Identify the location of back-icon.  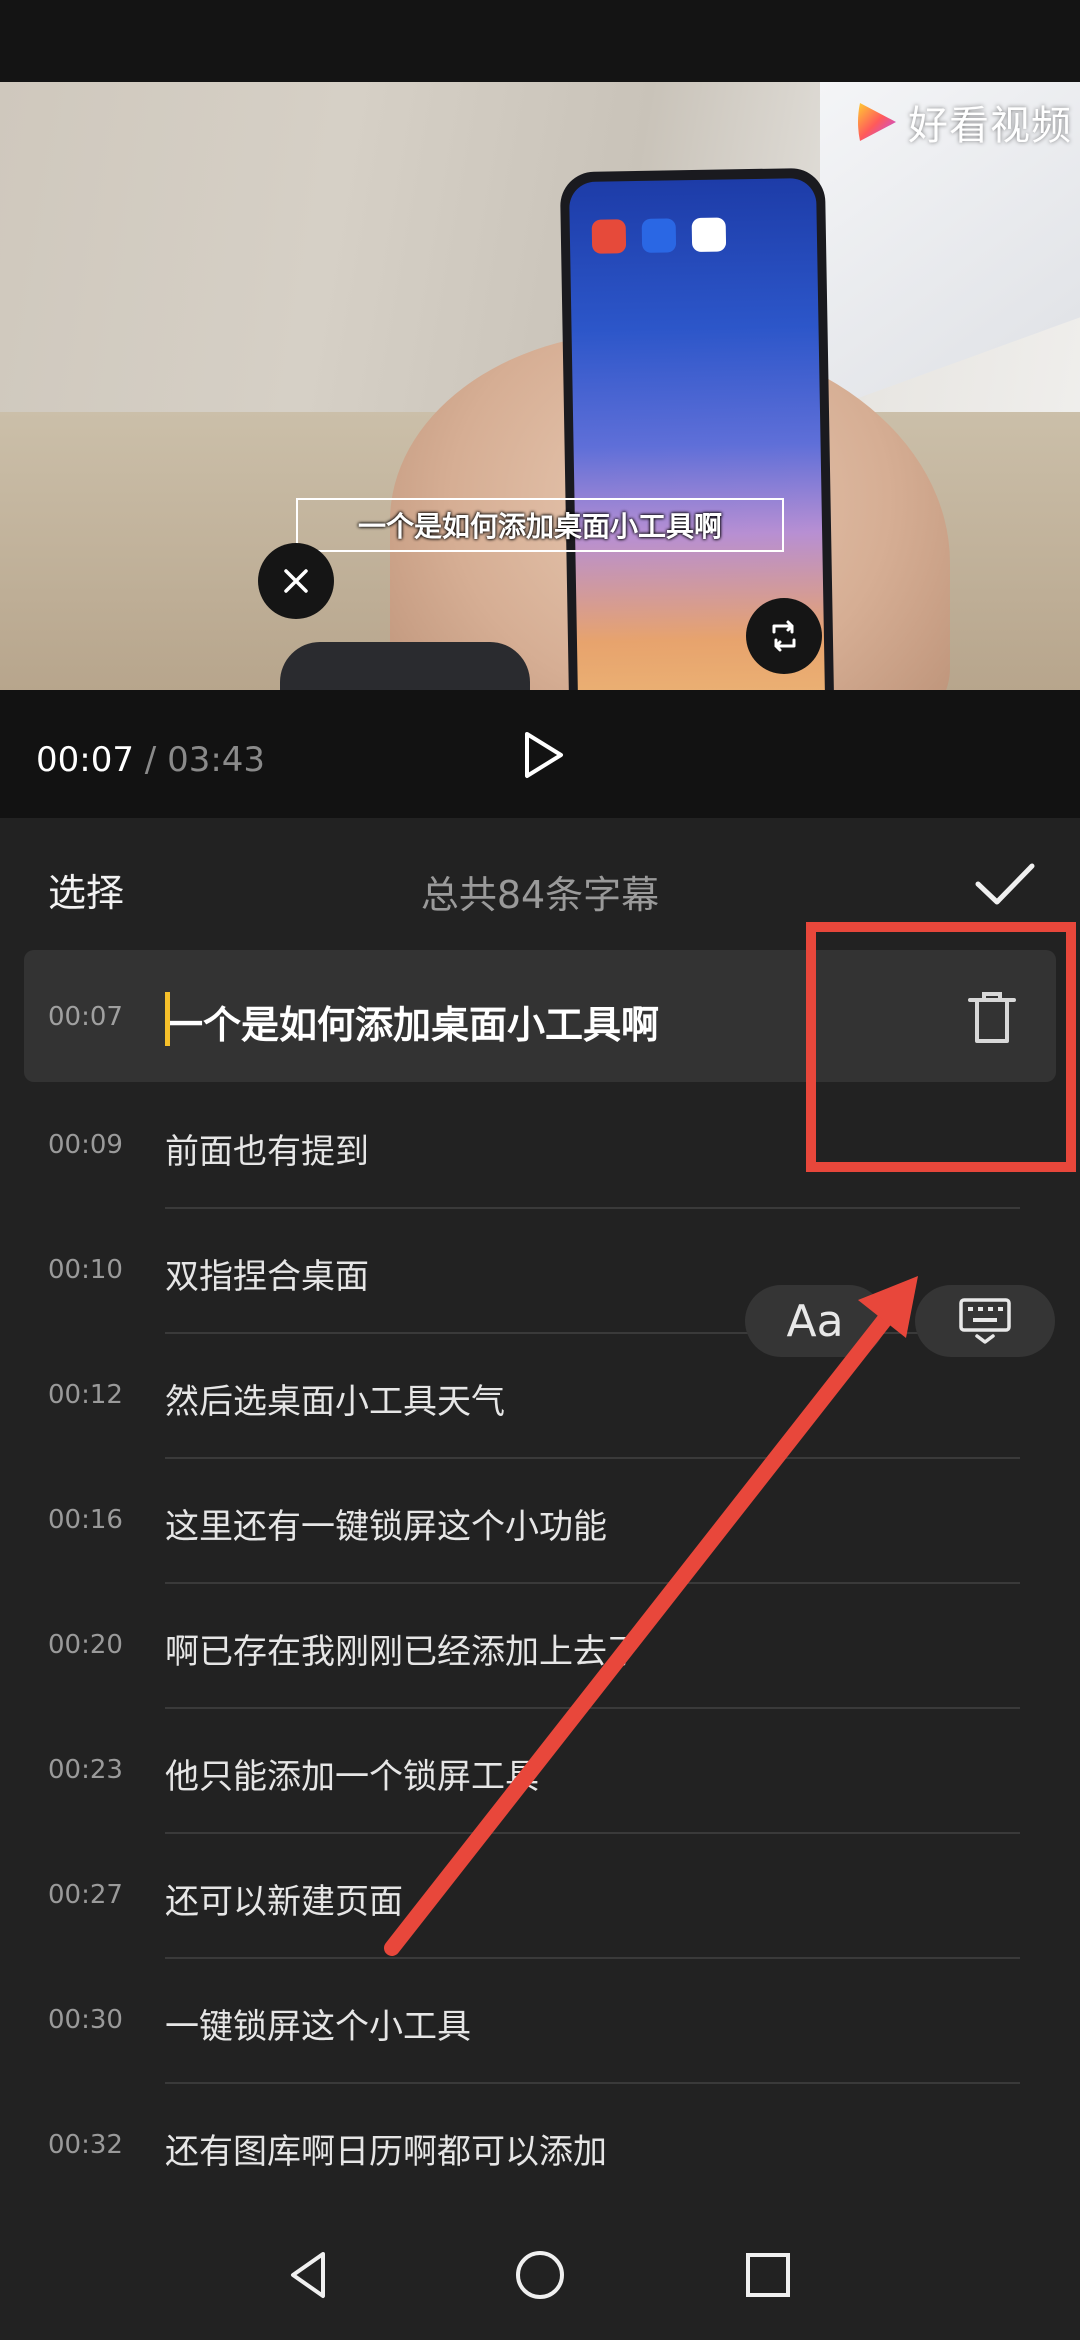
(308, 2275).